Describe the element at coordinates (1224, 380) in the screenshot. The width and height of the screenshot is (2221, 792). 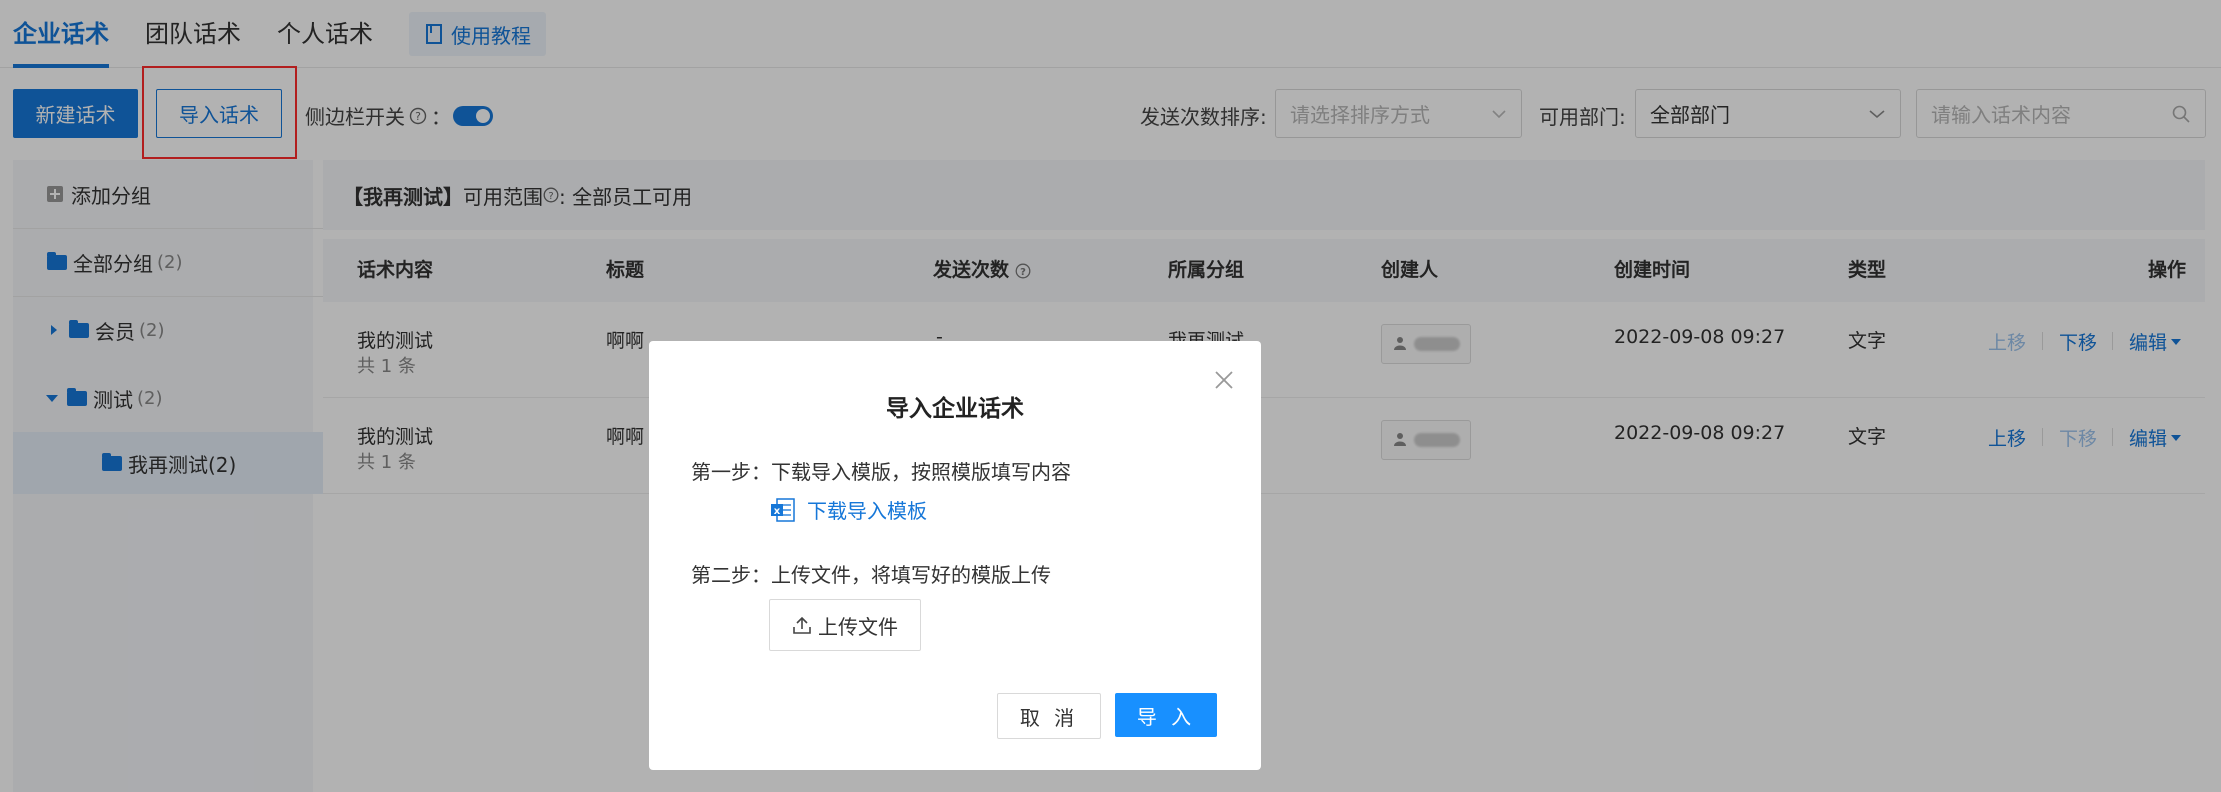
I see `close-icon` at that location.